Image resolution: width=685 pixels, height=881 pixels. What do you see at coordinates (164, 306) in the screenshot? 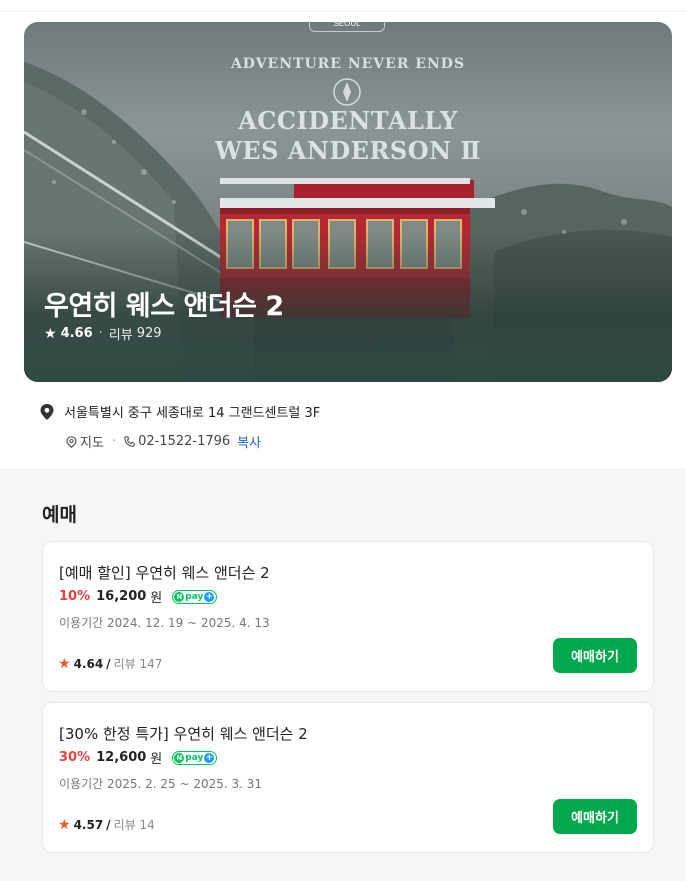
I see `page-title: 우연히 웨스 앤더슨 2` at bounding box center [164, 306].